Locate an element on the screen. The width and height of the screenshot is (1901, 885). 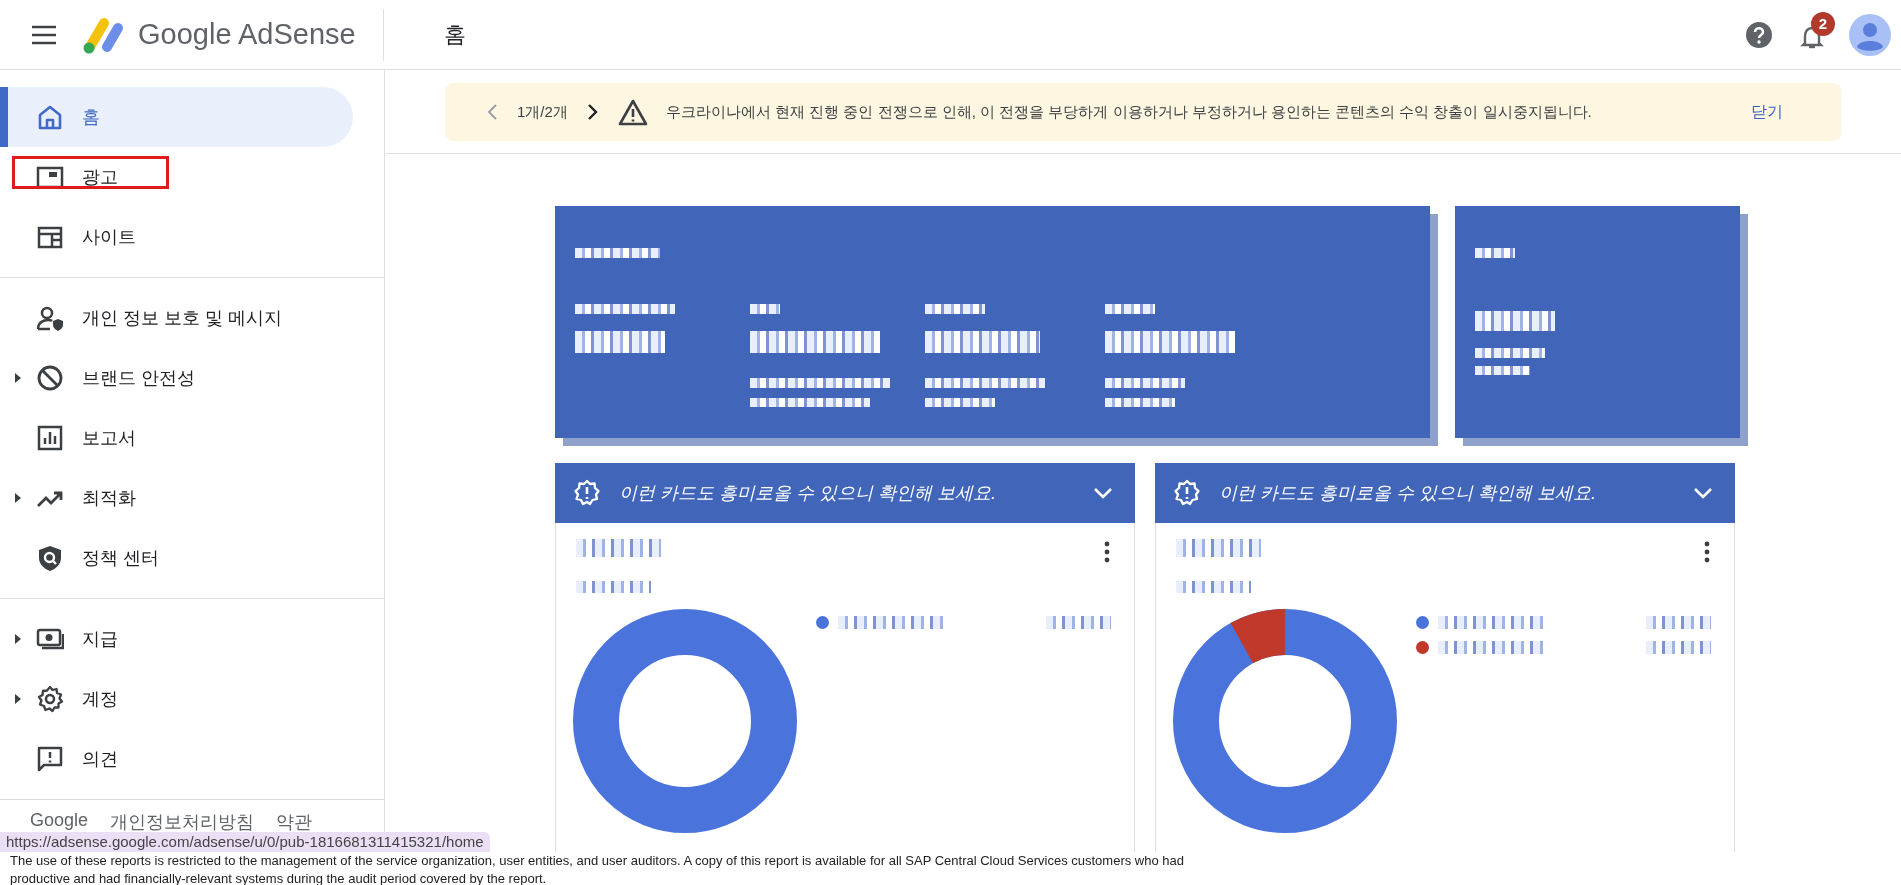
app-name: Google AdSense is located at coordinates (247, 34).